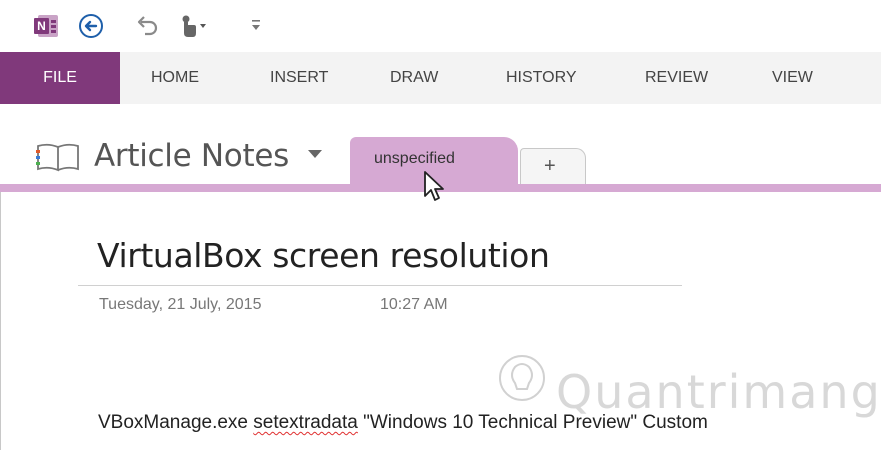  Describe the element at coordinates (194, 28) in the screenshot. I see `touch-mode-icon` at that location.